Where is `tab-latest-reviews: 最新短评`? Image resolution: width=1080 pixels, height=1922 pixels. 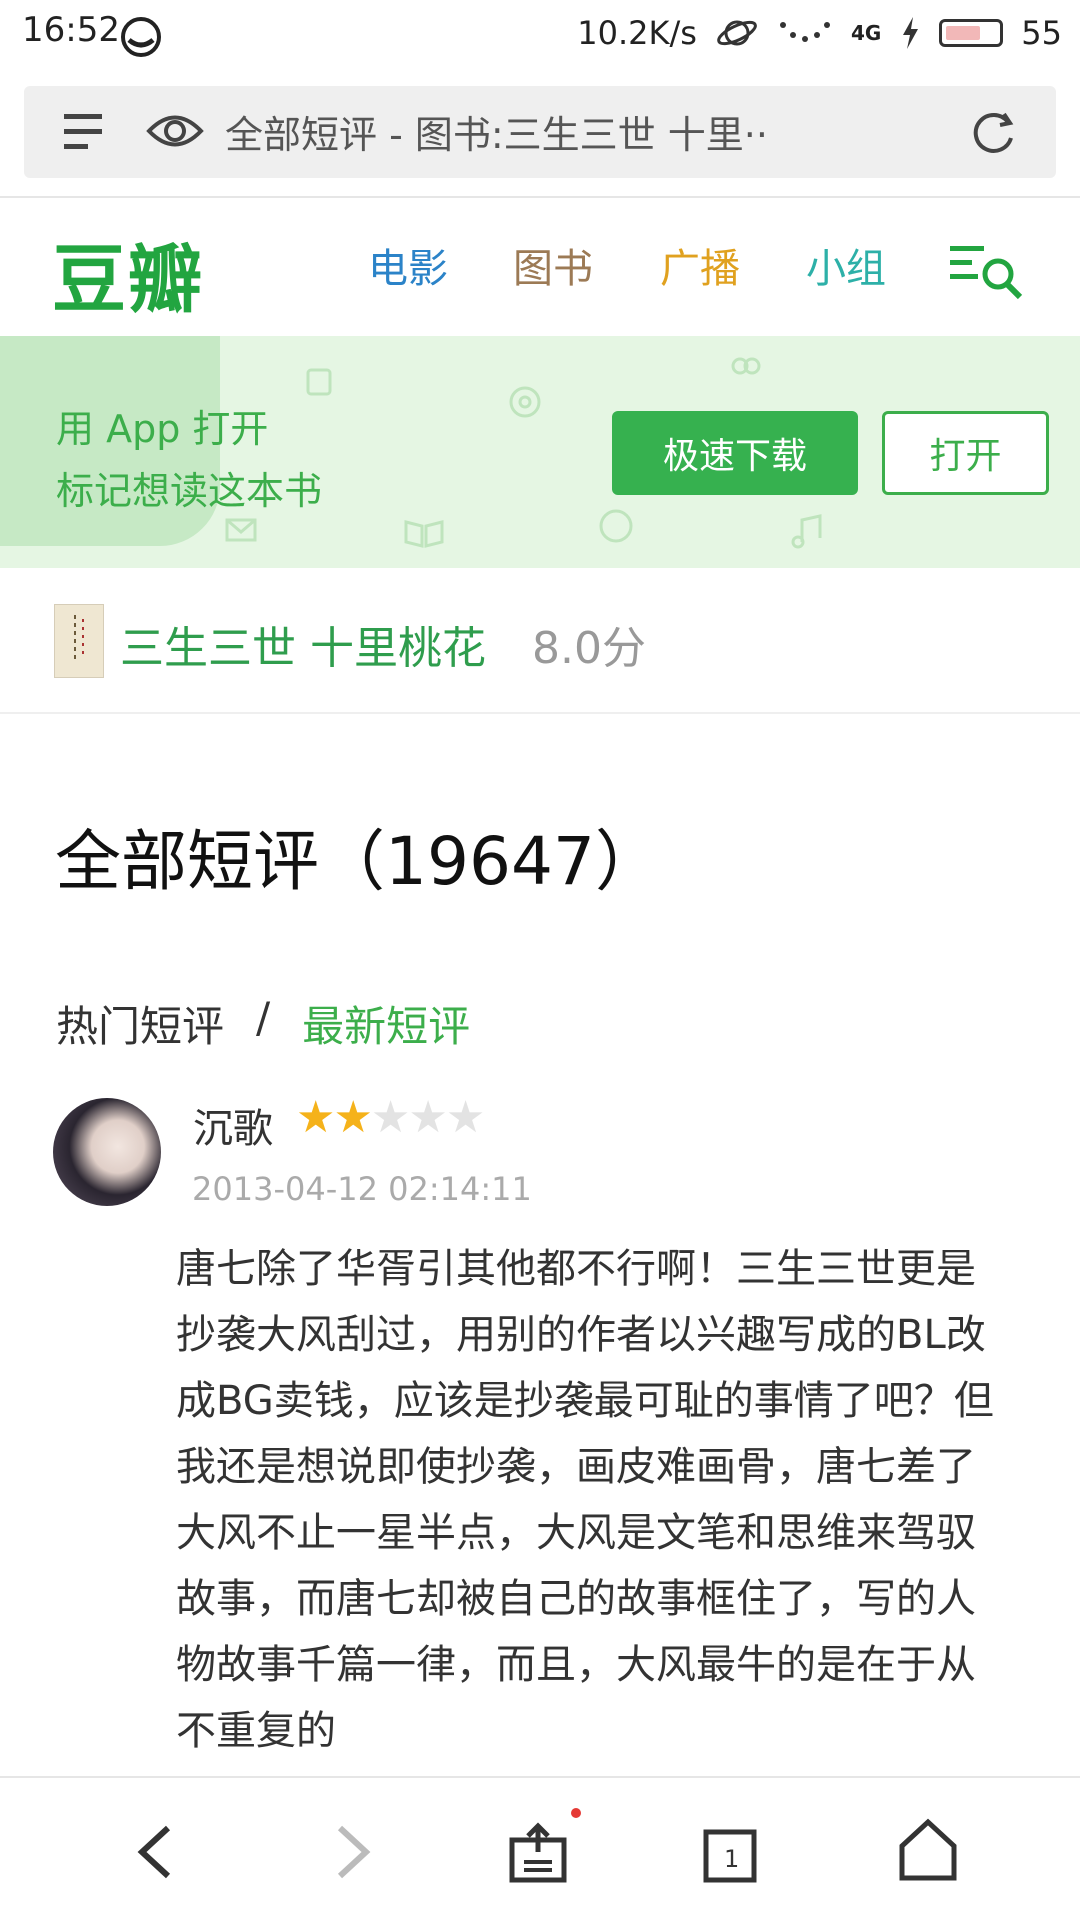
tab-latest-reviews: 最新短评 is located at coordinates (386, 1023).